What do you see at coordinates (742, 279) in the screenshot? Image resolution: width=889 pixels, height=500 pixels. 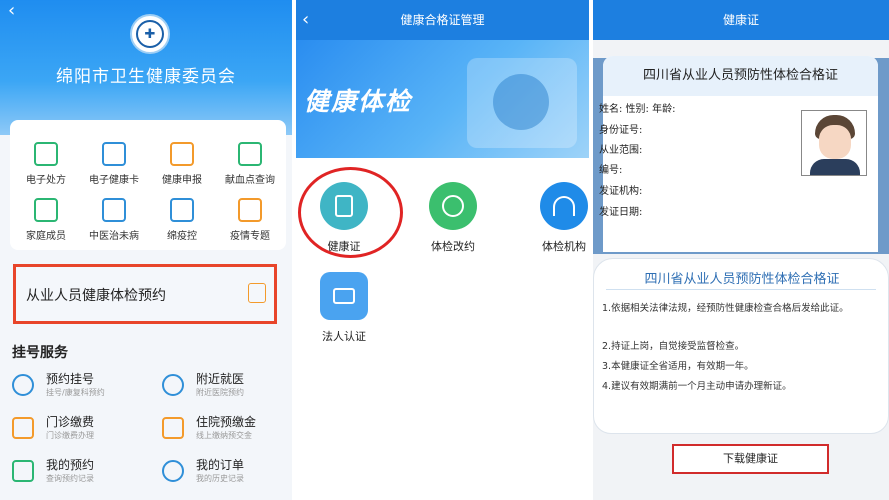 I see `notice-title: 四川省从业人员预防性体检合格证` at bounding box center [742, 279].